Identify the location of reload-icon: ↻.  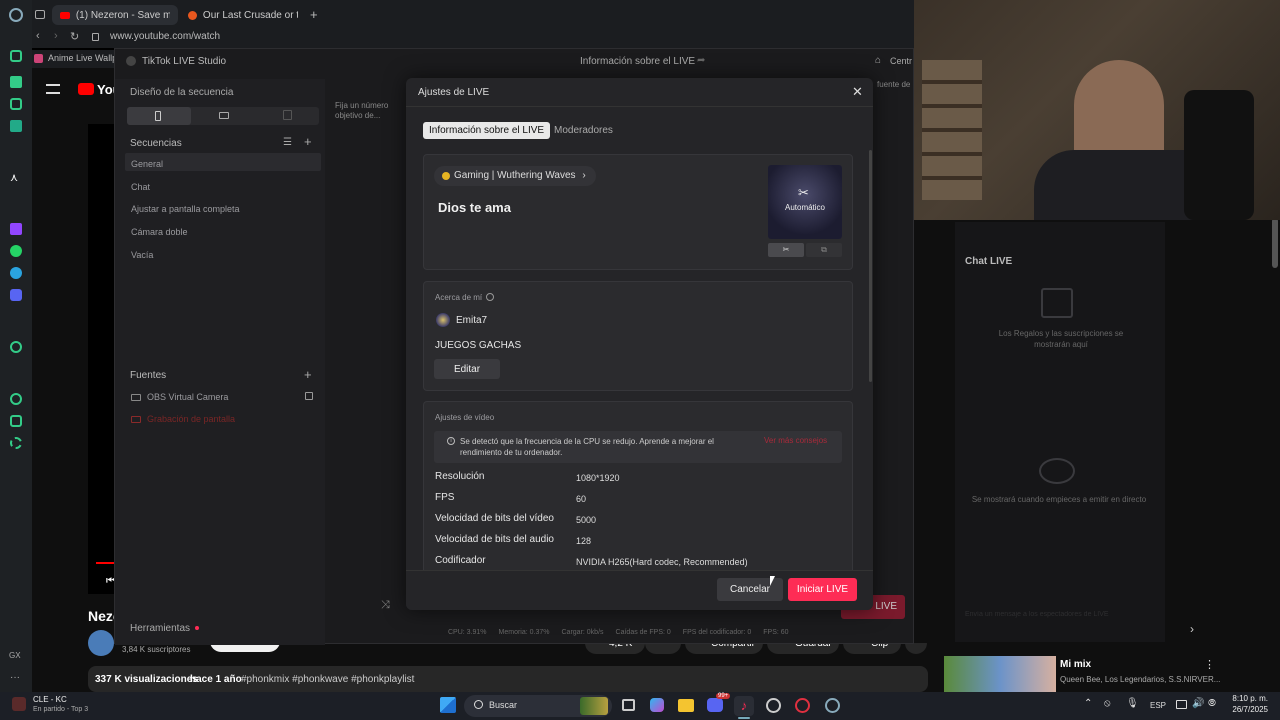
(74, 36).